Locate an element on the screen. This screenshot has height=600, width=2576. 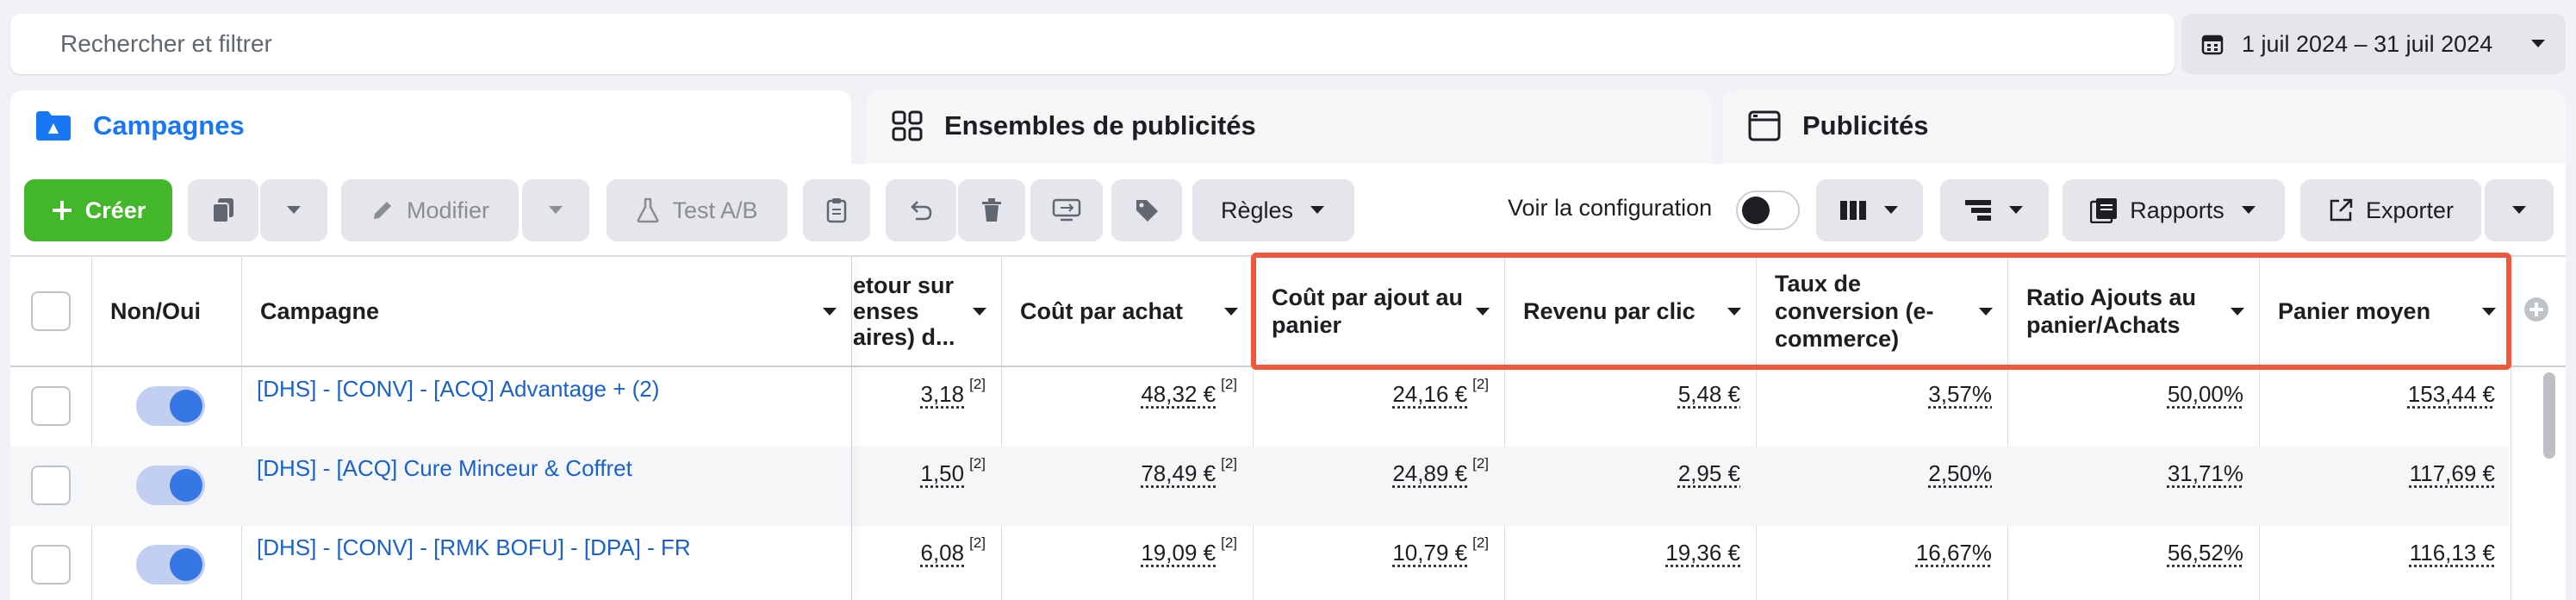
cost-per-atc-value: 10,79 € is located at coordinates (1430, 553).